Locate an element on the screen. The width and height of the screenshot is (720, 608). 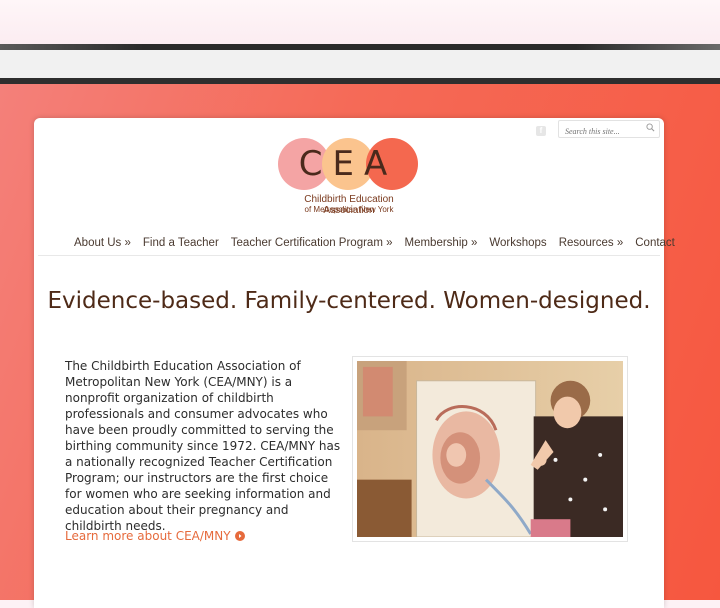
featured-photo is located at coordinates (490, 449).